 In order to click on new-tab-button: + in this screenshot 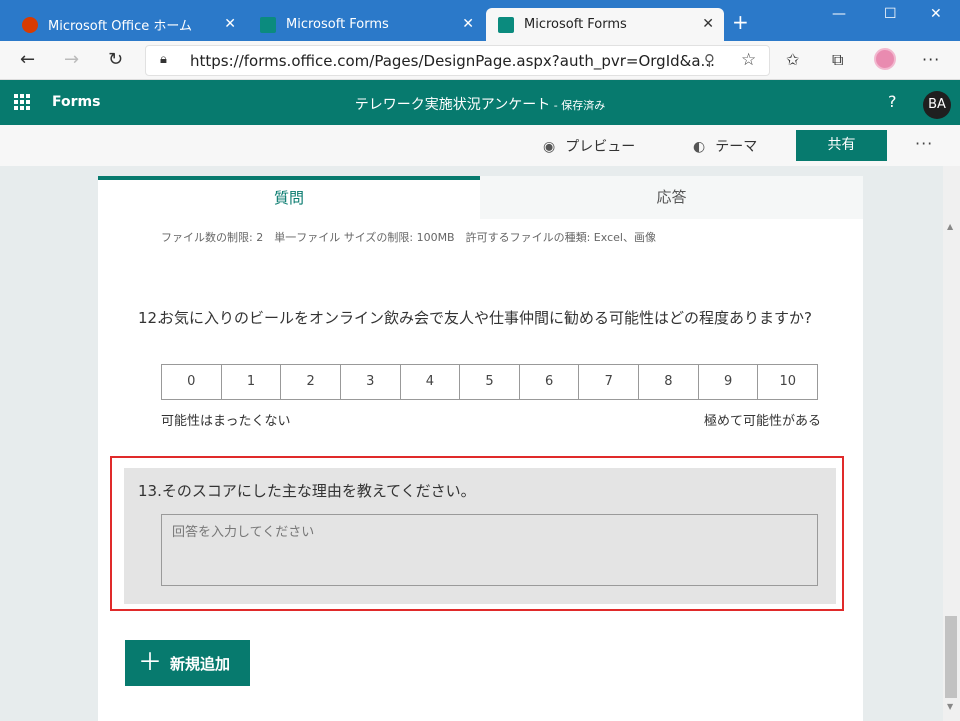, I will do `click(740, 22)`.